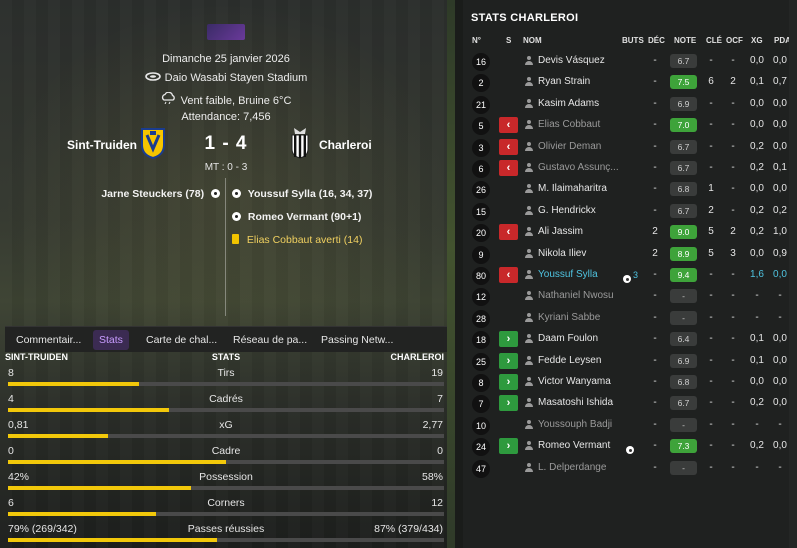 Image resolution: width=797 pixels, height=548 pixels. I want to click on away-card-event: Elias Cobbaut averti (14), so click(297, 240).